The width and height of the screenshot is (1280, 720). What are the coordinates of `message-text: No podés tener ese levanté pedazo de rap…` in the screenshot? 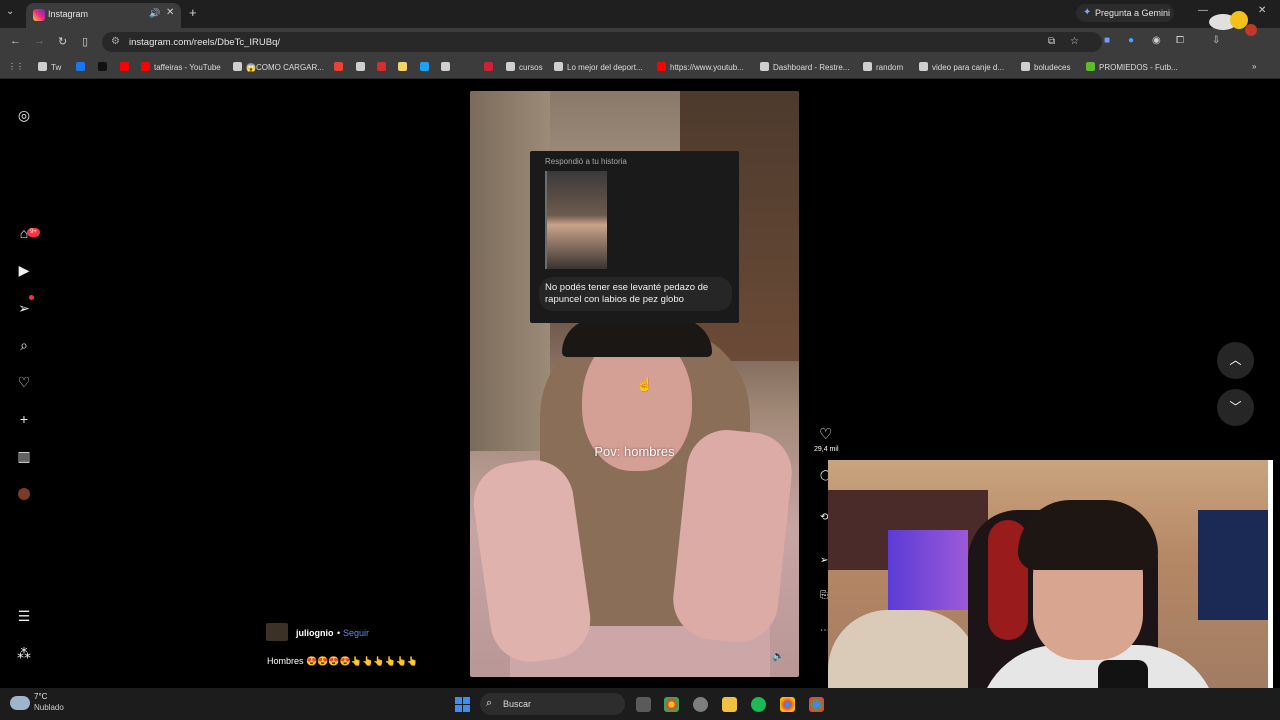 It's located at (627, 293).